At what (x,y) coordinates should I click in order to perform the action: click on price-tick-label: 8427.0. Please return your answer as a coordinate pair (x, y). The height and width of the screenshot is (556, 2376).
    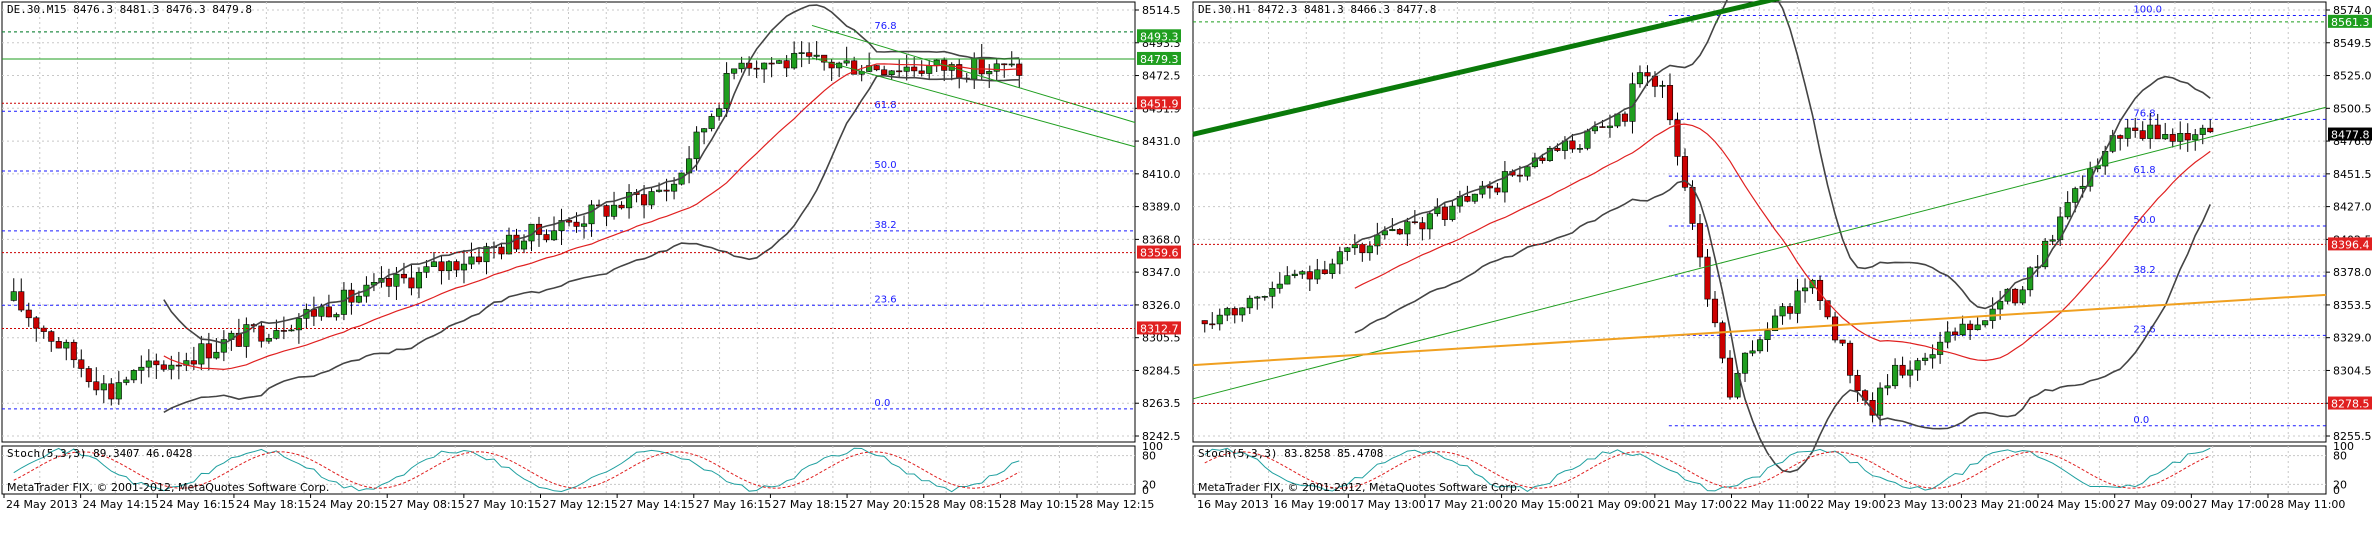
    Looking at the image, I should click on (2352, 207).